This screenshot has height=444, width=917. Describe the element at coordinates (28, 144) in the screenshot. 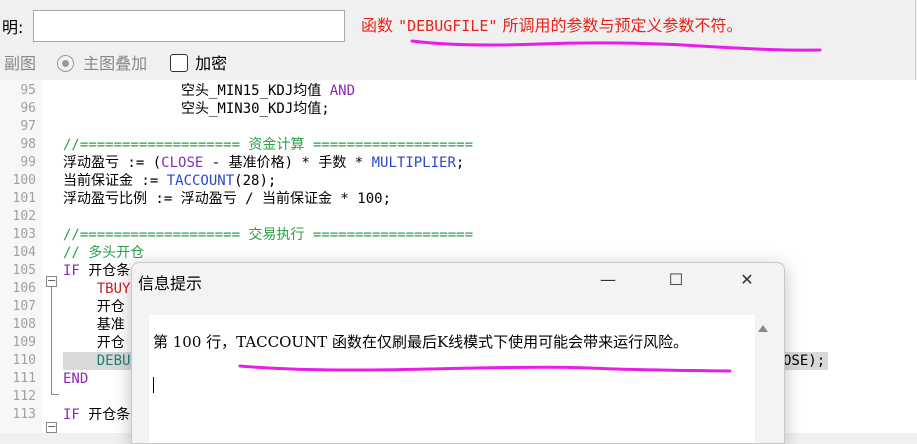

I see `line-number: 98` at that location.